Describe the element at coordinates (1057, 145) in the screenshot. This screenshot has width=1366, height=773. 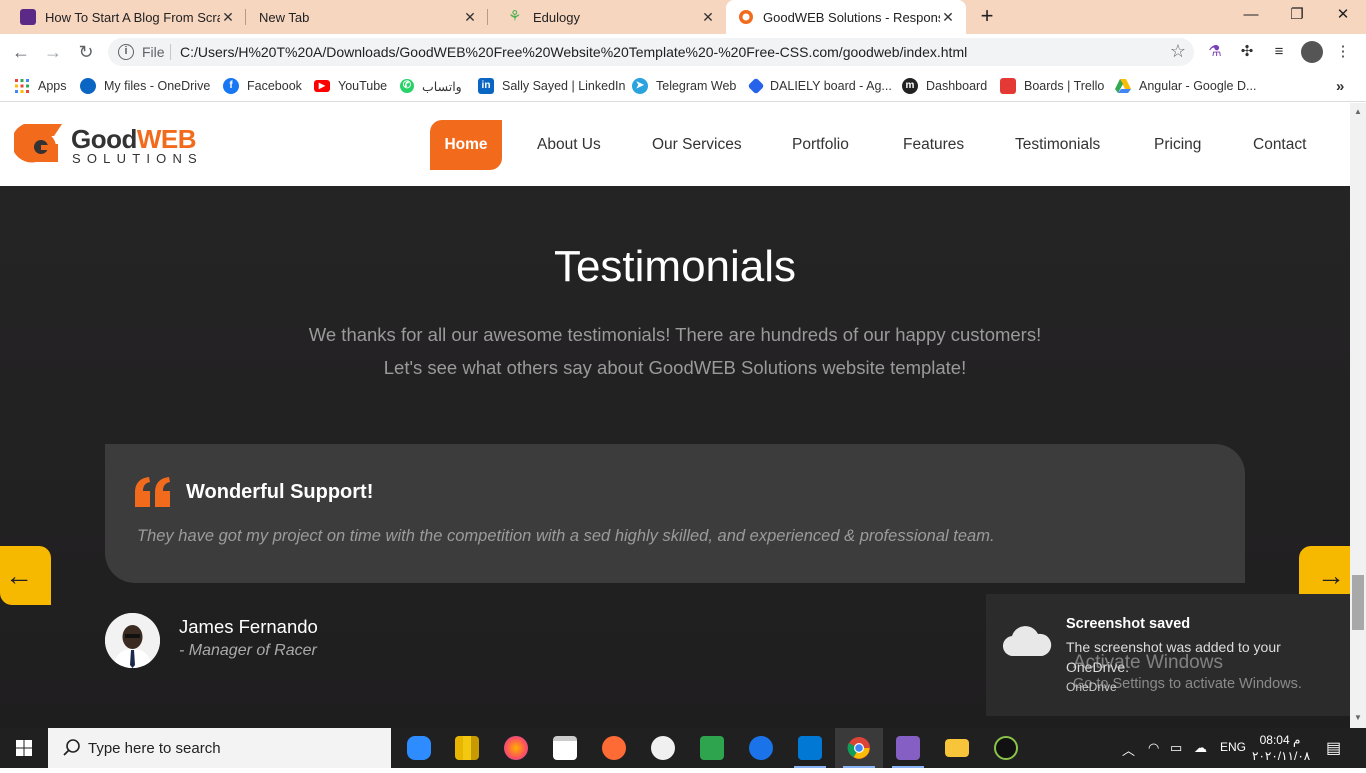
I see `nav-testimonials: Testimonials` at that location.